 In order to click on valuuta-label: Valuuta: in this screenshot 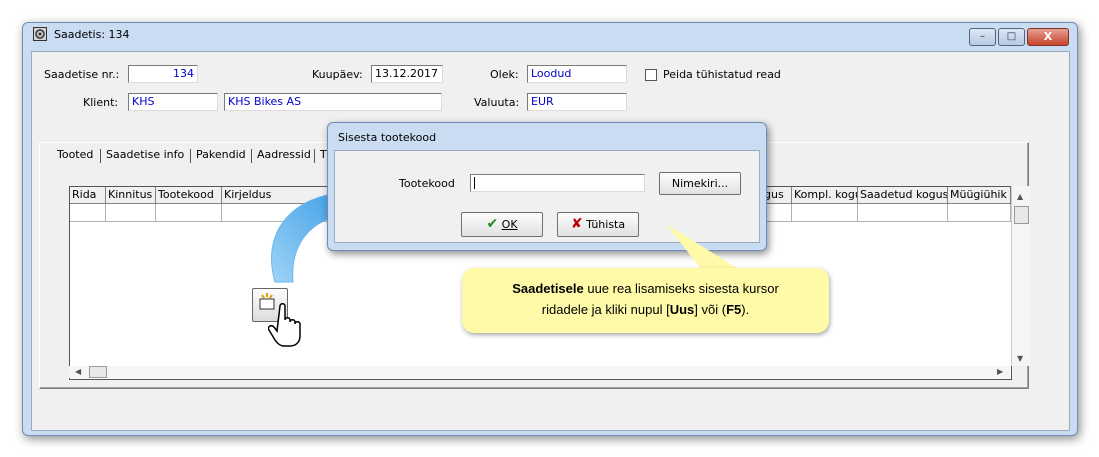, I will do `click(497, 102)`.